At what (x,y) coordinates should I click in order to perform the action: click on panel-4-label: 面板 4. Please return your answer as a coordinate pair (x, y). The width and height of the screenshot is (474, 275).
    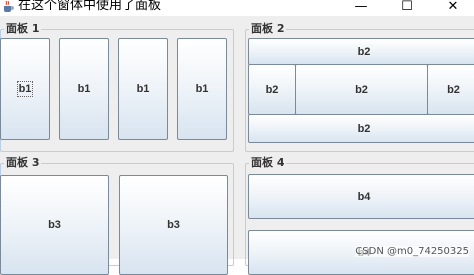
    Looking at the image, I should click on (268, 162).